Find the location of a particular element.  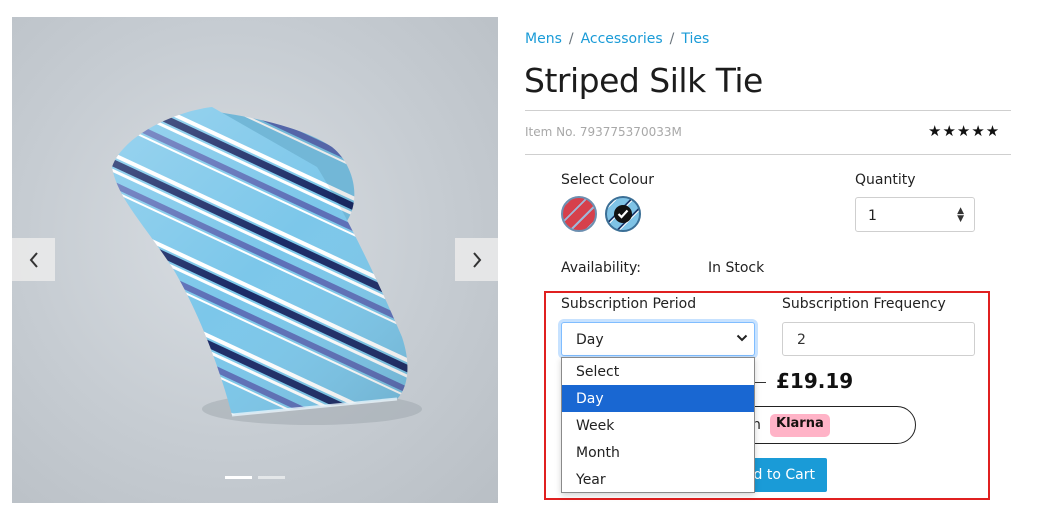

gallery-prev-button is located at coordinates (33, 259).